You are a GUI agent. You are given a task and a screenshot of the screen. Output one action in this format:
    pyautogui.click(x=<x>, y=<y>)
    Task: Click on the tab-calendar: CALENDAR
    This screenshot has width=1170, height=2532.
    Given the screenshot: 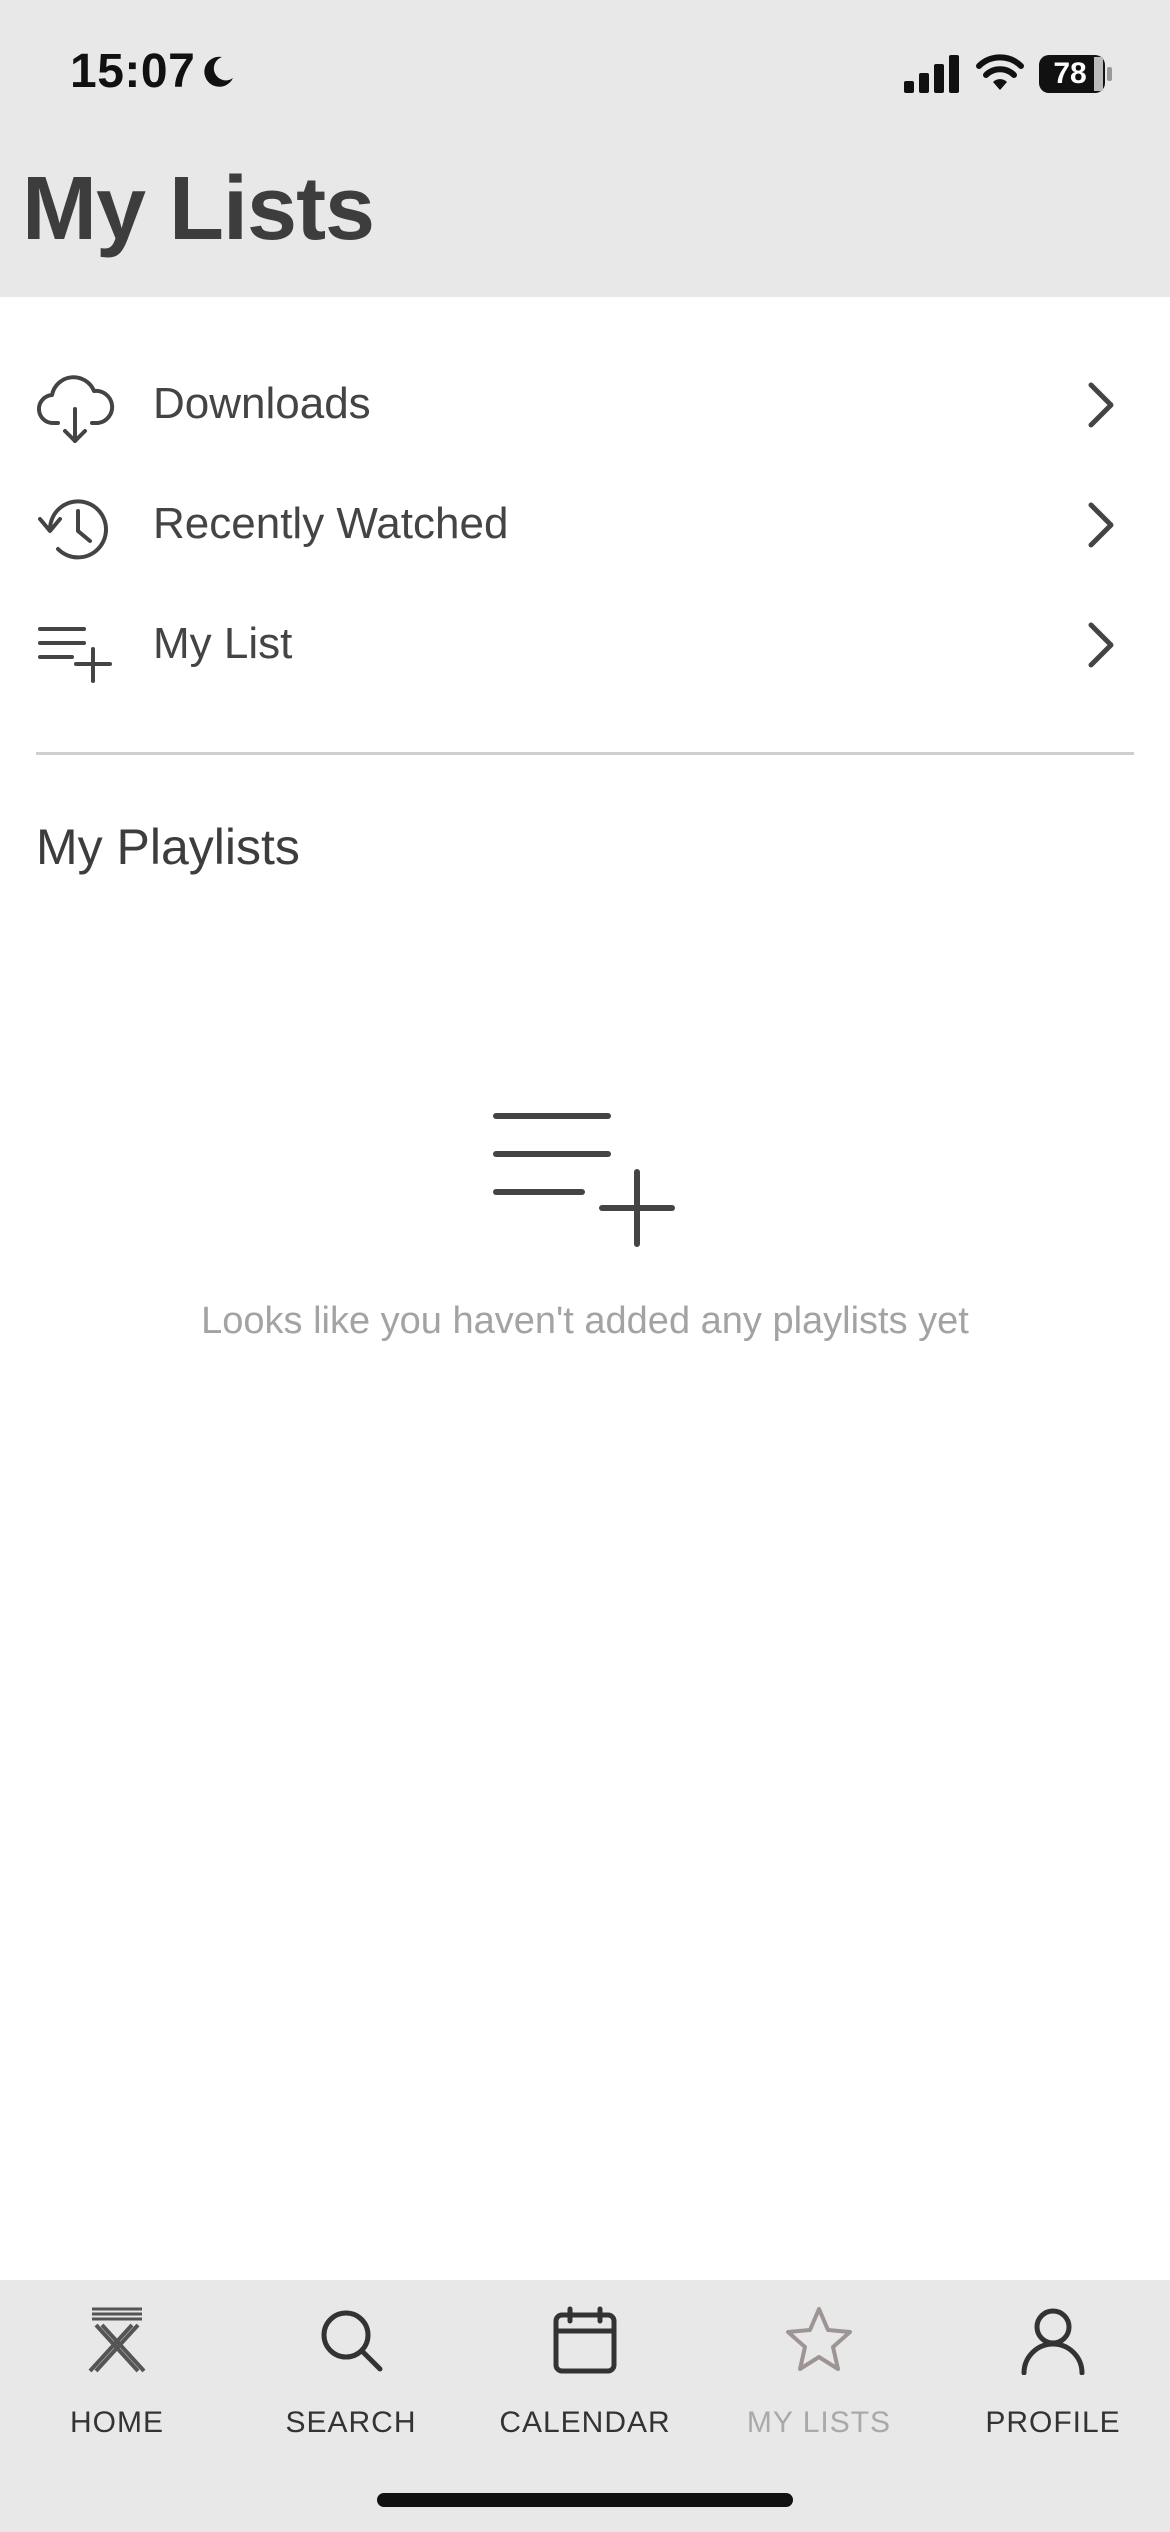 What is the action you would take?
    pyautogui.click(x=585, y=2380)
    